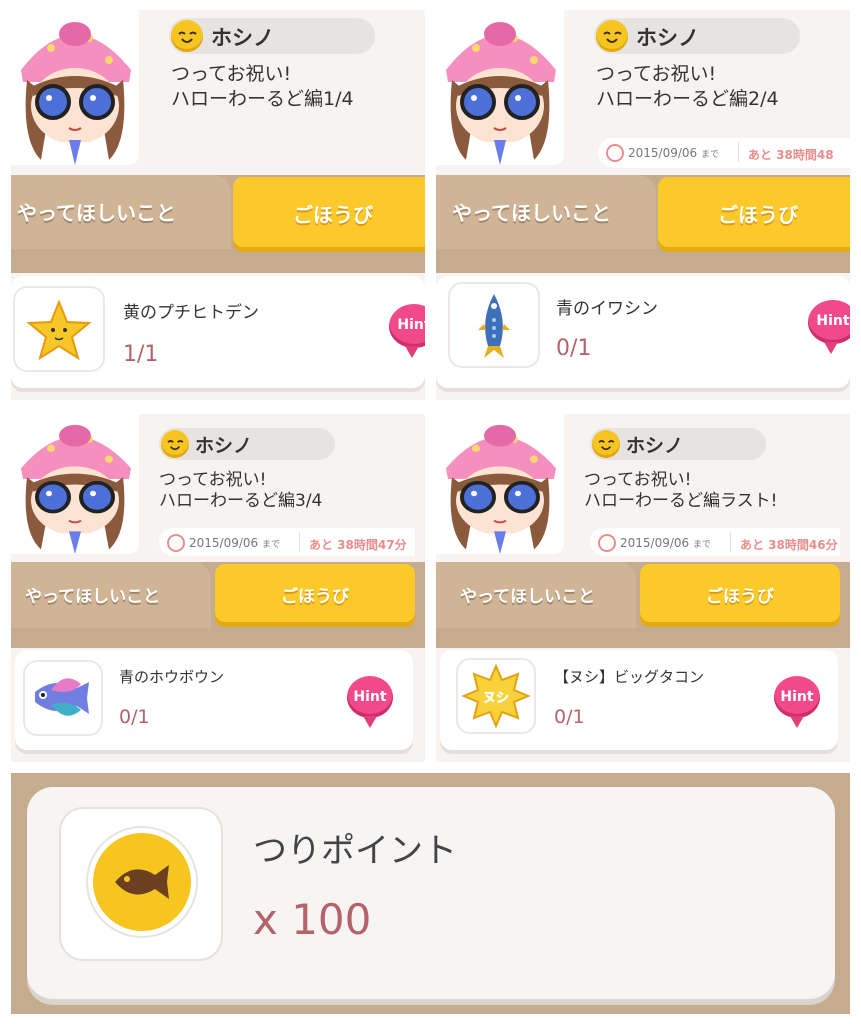 The height and width of the screenshot is (1024, 861). I want to click on yellow-starfish-icon, so click(59, 330).